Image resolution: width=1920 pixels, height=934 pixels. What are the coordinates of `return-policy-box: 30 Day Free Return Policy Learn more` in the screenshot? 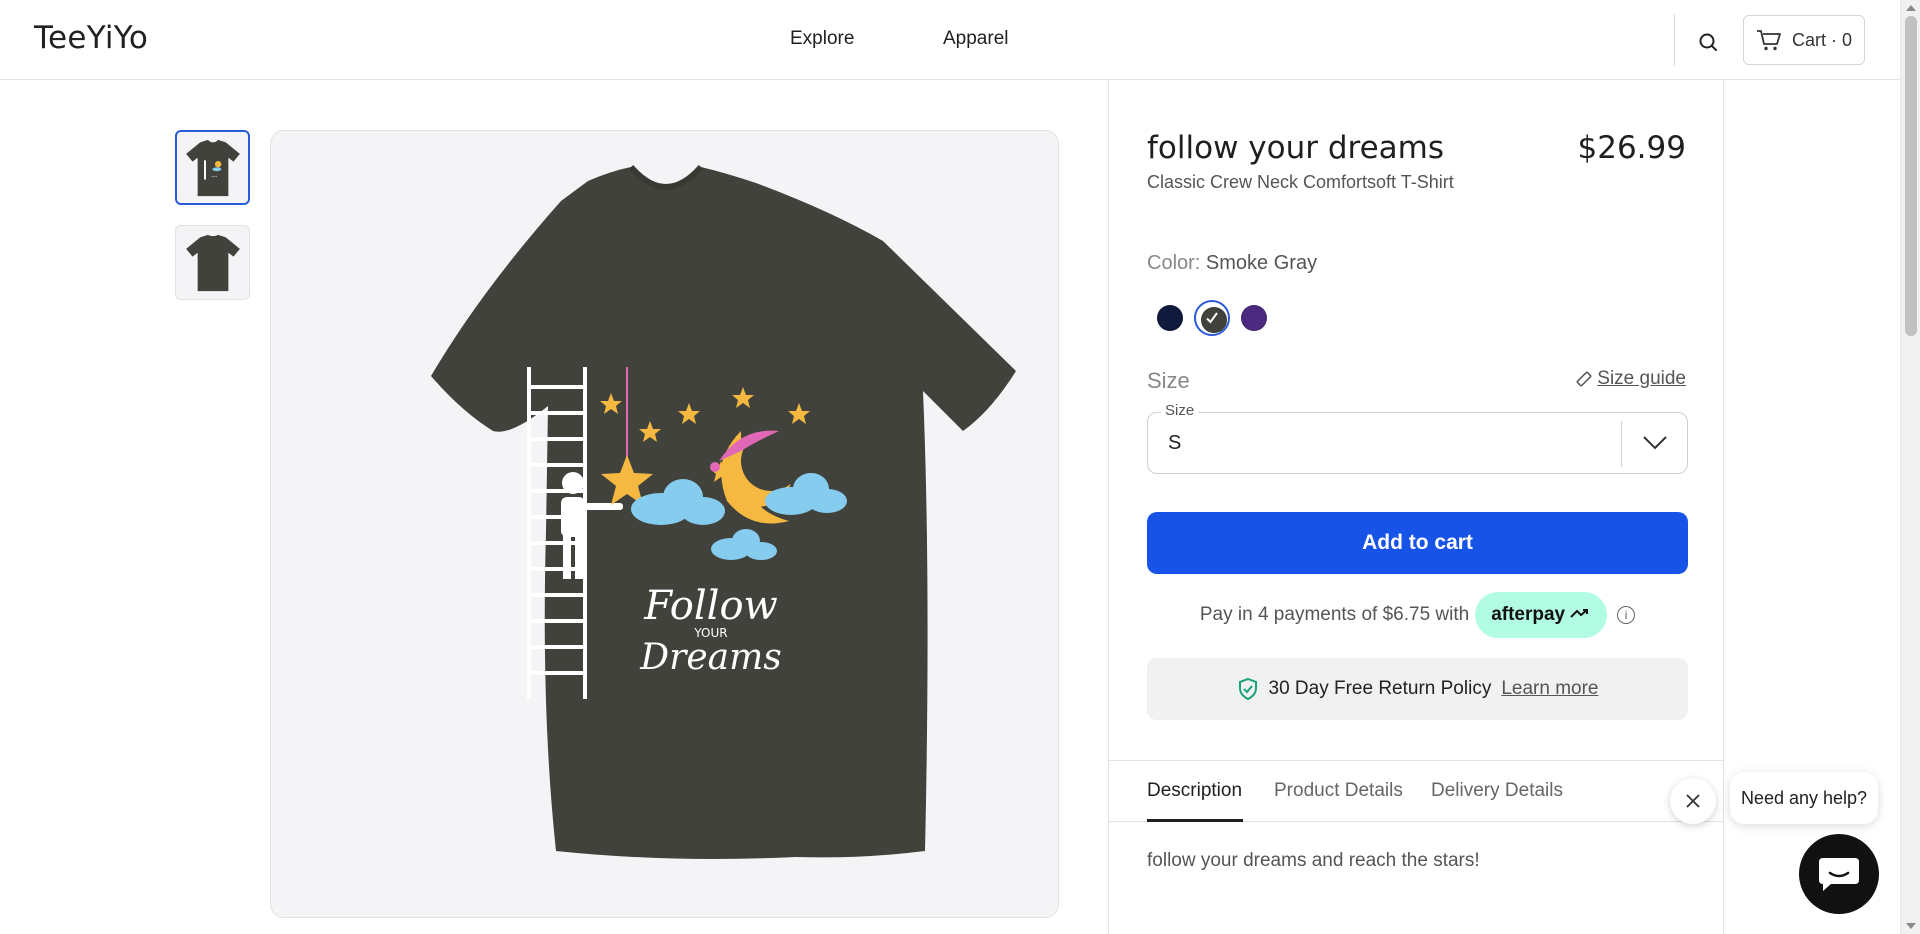 It's located at (1417, 689).